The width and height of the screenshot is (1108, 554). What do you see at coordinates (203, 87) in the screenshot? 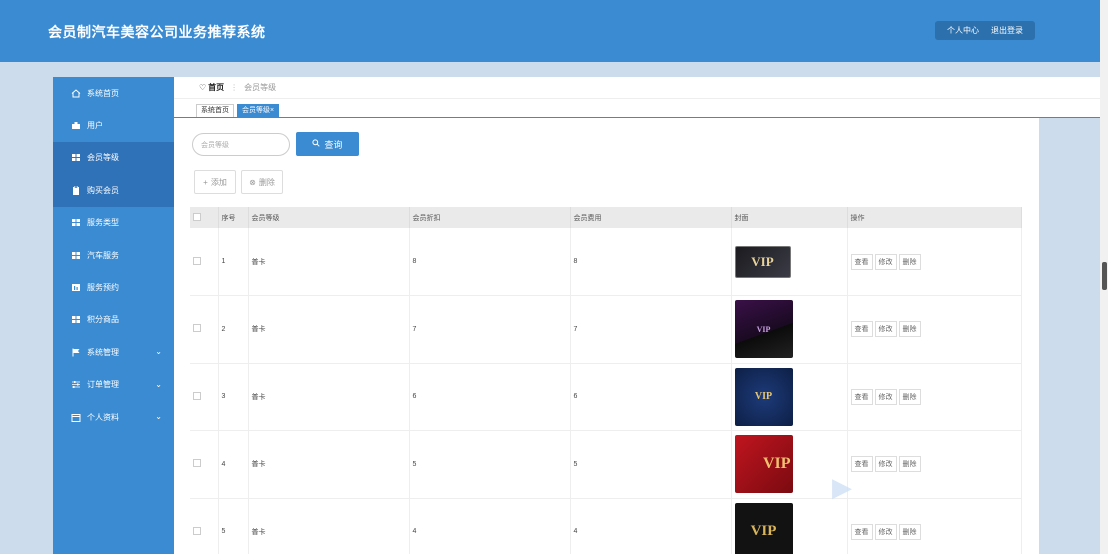
I see `heart-icon: ♡` at bounding box center [203, 87].